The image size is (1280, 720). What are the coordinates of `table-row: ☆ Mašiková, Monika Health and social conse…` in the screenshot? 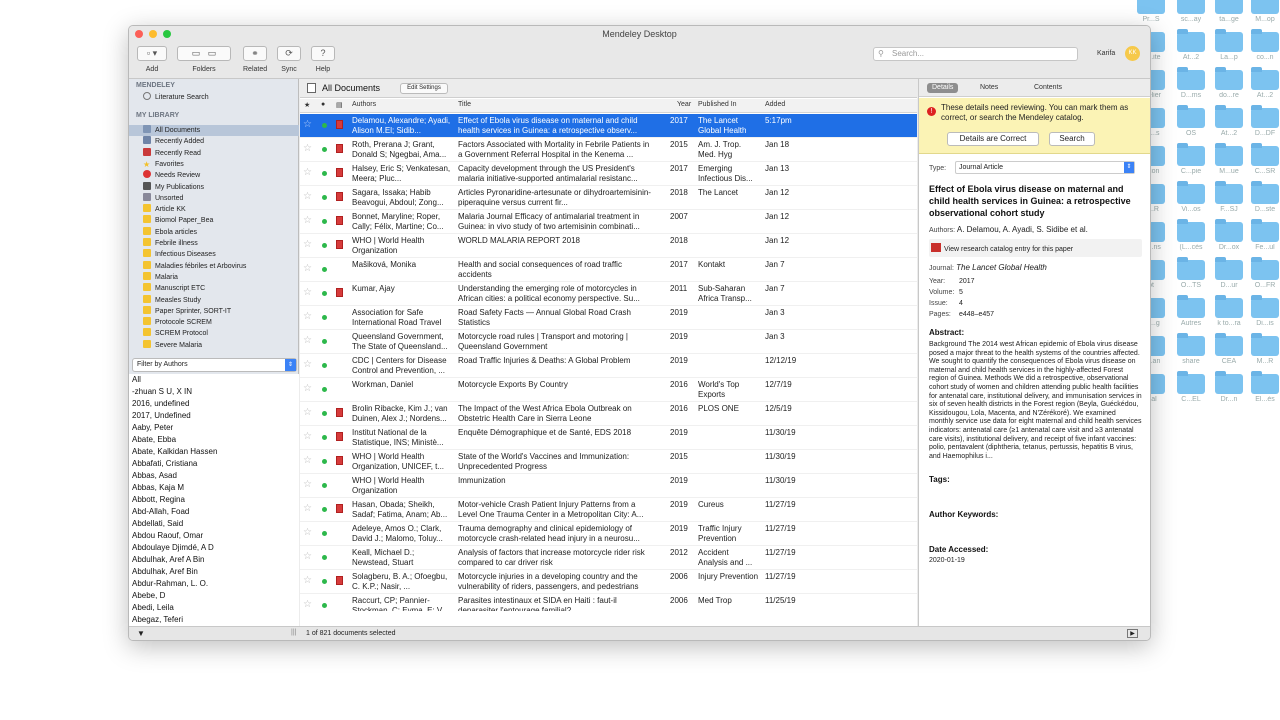 It's located at (608, 270).